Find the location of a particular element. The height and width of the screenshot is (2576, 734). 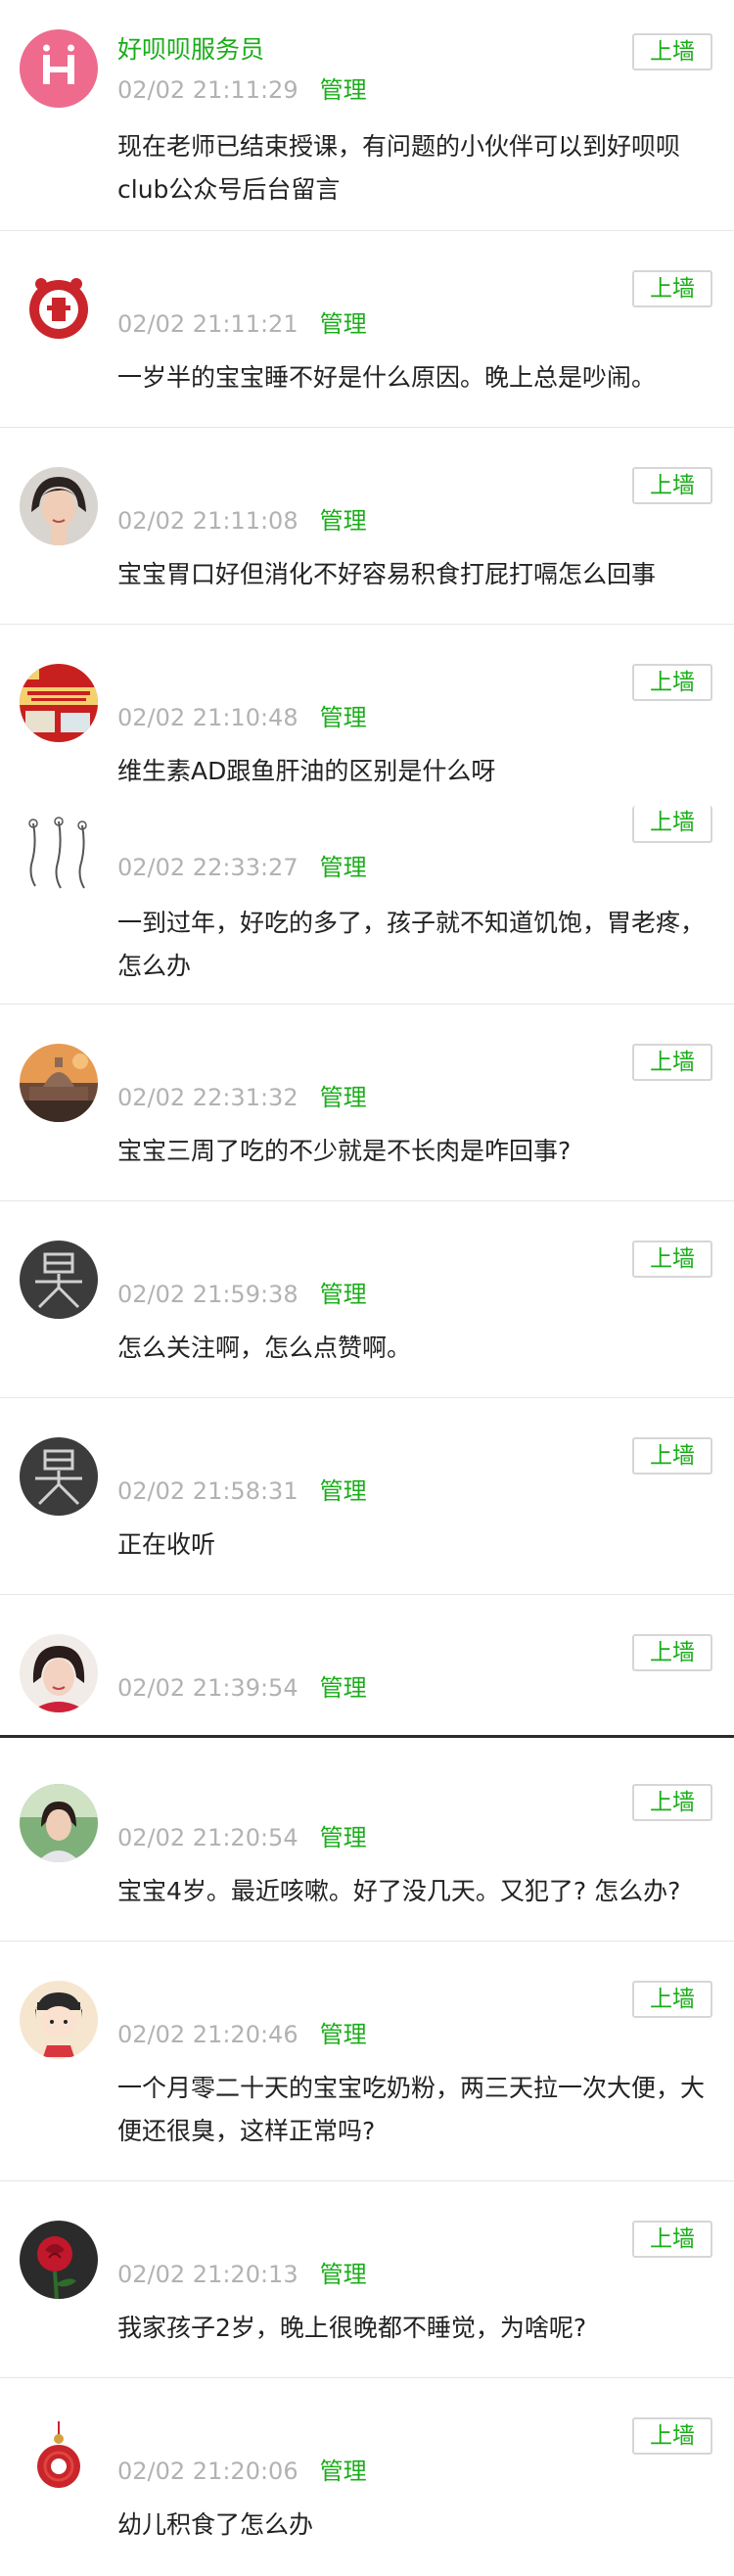

sketch-figures-icon is located at coordinates (59, 855).